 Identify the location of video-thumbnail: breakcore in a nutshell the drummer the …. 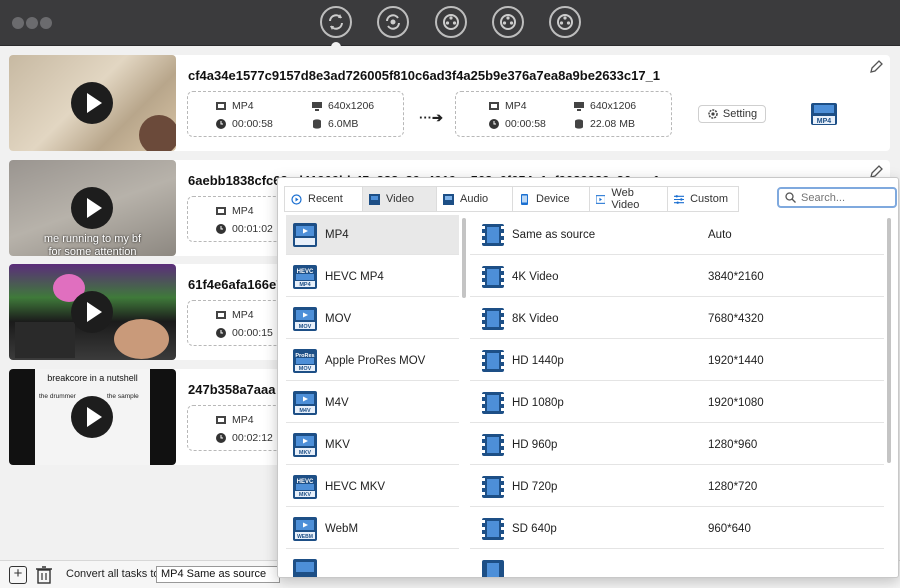
(92, 417).